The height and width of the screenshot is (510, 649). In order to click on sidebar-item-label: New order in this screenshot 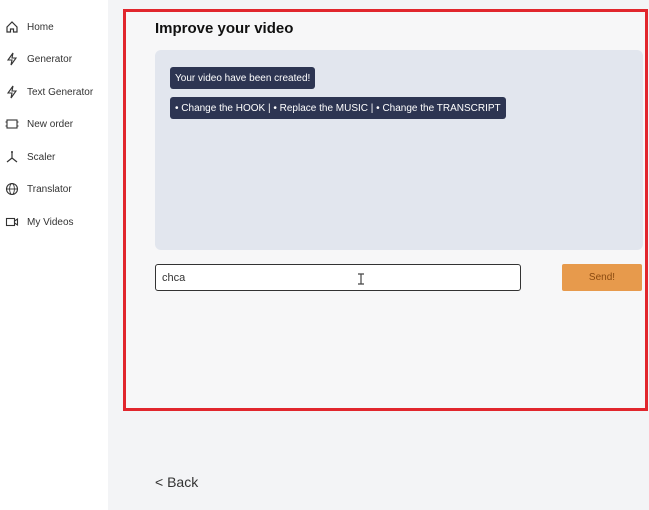, I will do `click(50, 124)`.